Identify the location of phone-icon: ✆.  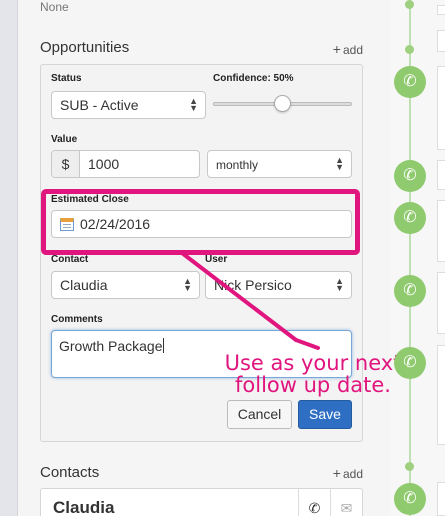
(314, 502).